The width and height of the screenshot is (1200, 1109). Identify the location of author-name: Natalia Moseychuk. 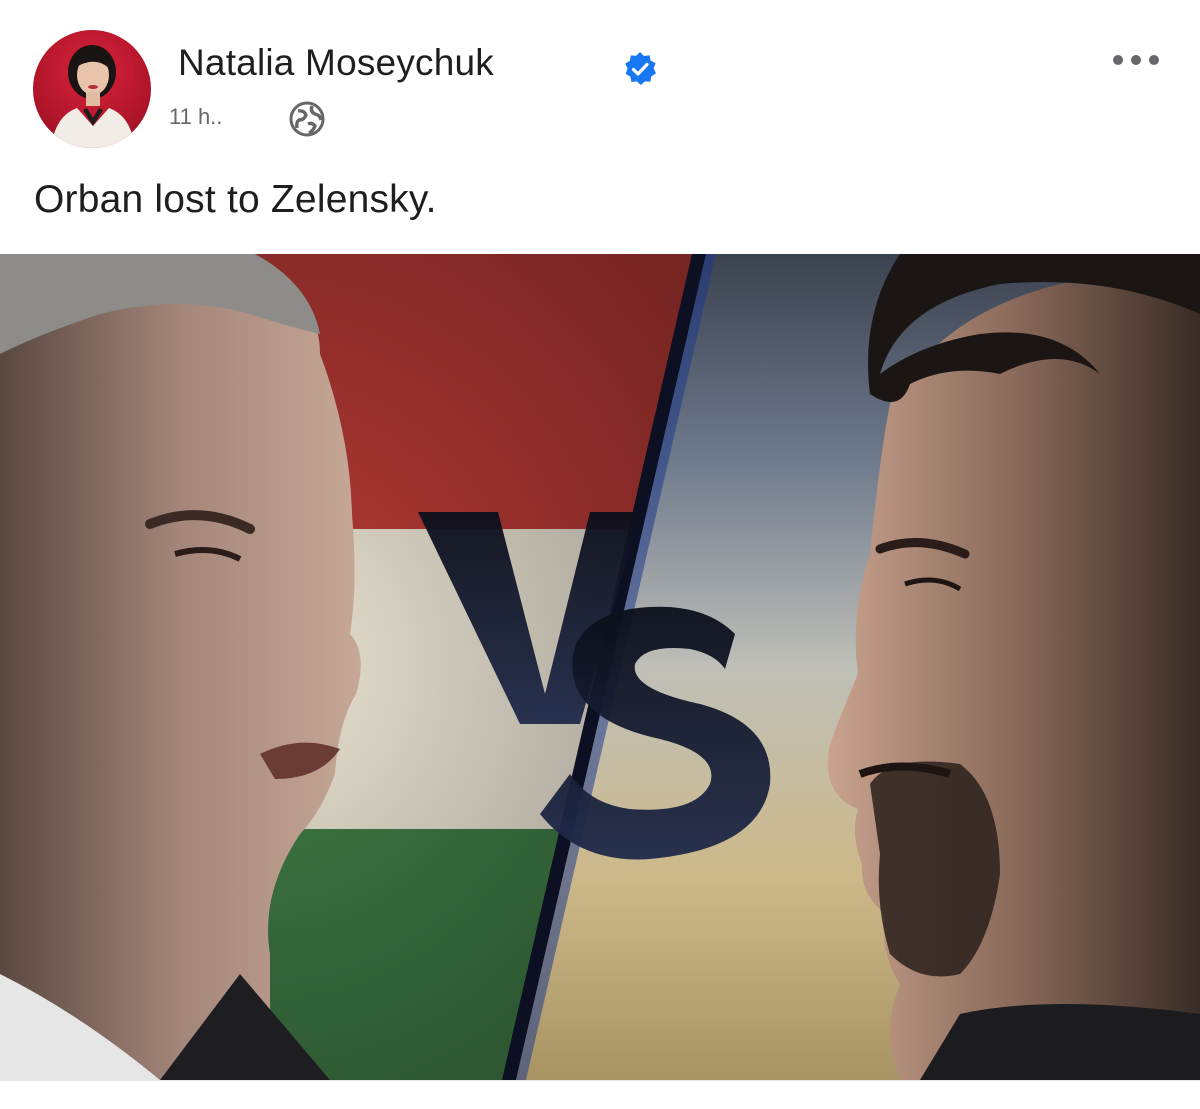
(336, 63).